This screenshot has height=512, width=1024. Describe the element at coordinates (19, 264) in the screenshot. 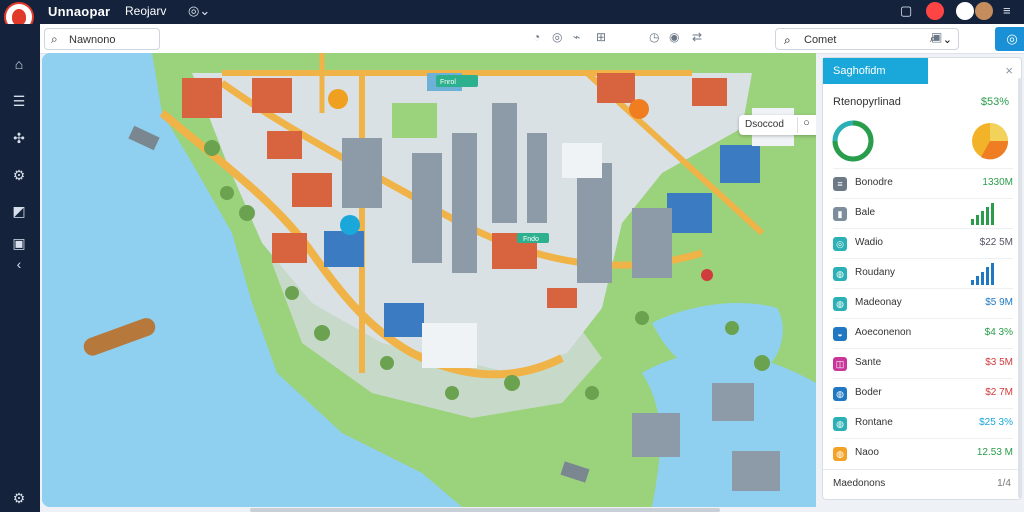

I see `collapse-icon: ‹` at that location.